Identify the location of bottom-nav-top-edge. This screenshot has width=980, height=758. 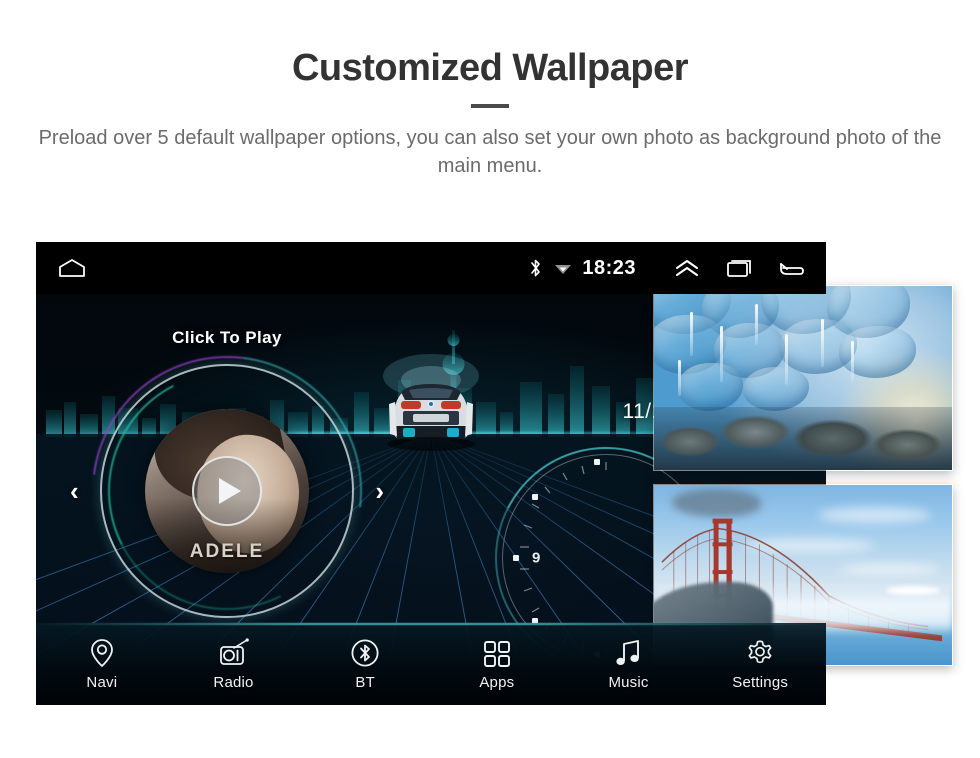
(431, 624).